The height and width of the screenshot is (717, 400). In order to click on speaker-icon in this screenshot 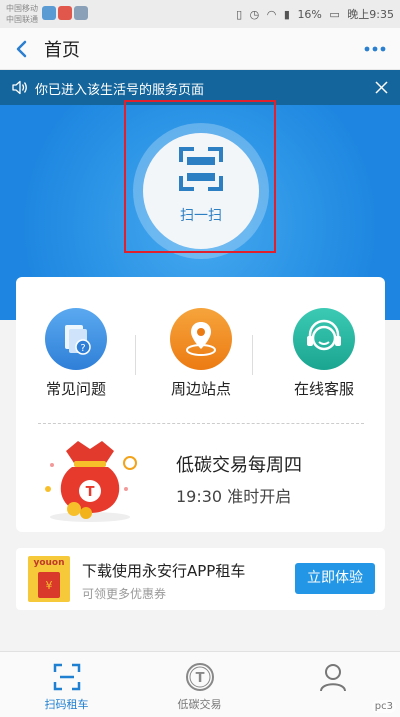, I will do `click(19, 87)`.